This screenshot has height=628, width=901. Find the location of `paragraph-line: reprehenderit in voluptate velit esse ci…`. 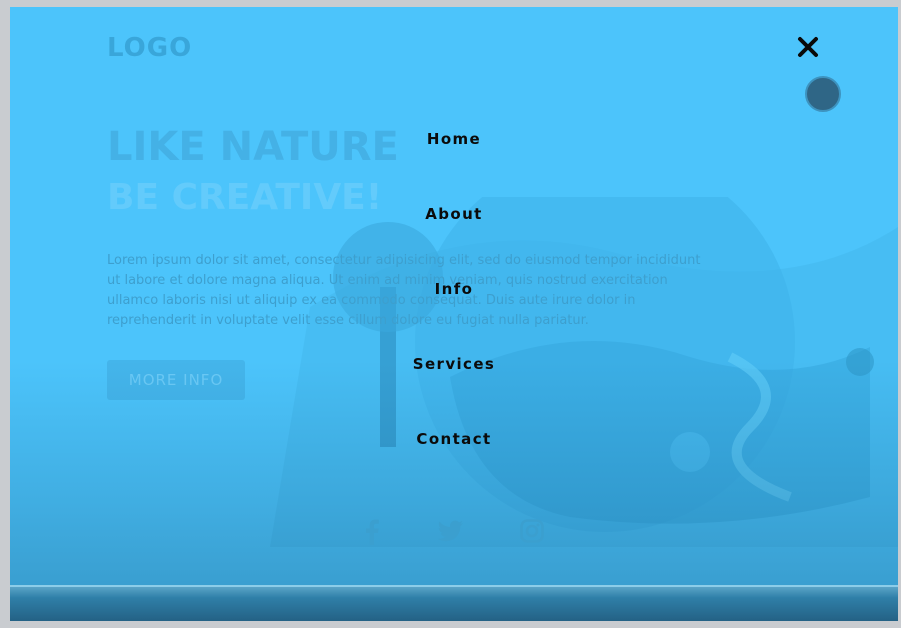

paragraph-line: reprehenderit in voluptate velit esse ci… is located at coordinates (348, 320).